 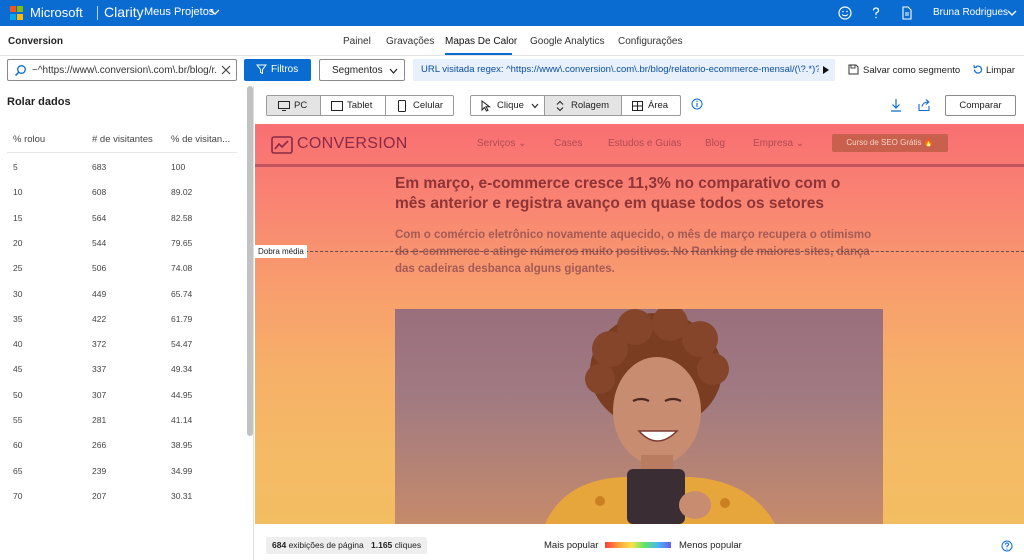 What do you see at coordinates (20, 71) in the screenshot?
I see `search-icon` at bounding box center [20, 71].